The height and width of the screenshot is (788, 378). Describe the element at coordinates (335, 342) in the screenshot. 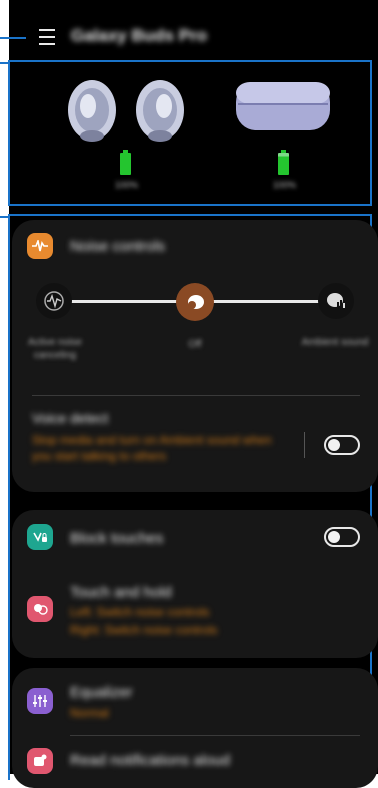

I see `ambient-mode-label: Ambient sound` at that location.